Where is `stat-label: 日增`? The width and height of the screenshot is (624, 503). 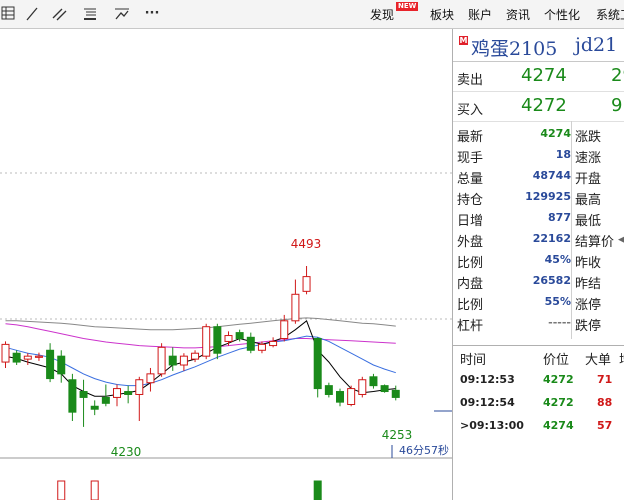 stat-label: 日增 is located at coordinates (470, 221).